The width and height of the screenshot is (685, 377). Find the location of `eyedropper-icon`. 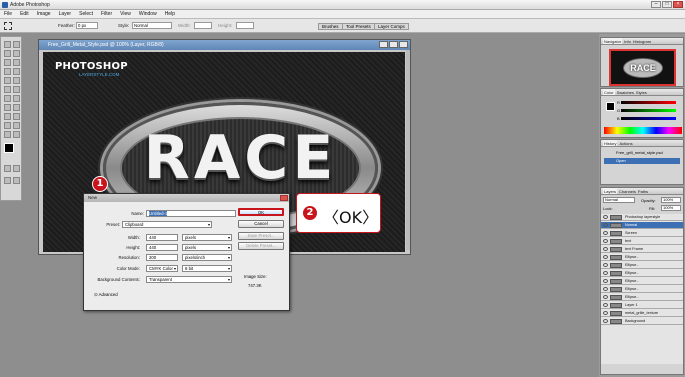

eyedropper-icon is located at coordinates (16, 125).